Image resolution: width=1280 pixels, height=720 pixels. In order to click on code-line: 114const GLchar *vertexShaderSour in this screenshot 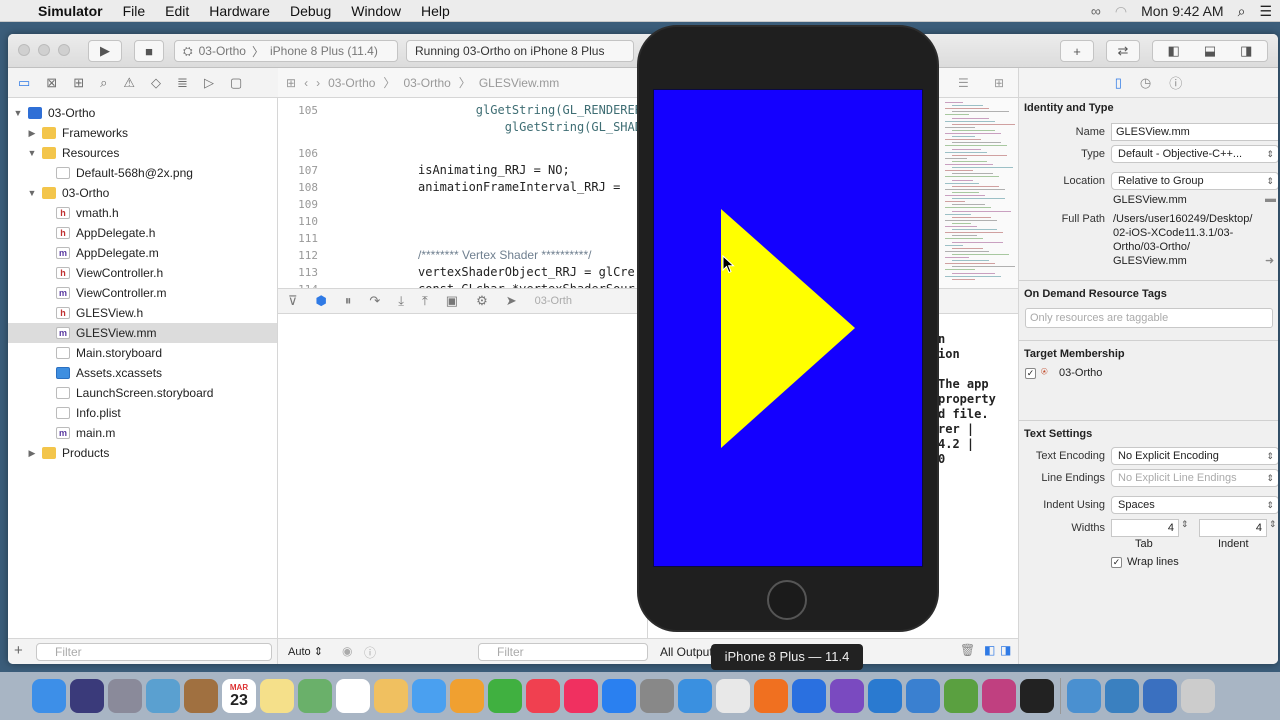, I will do `click(456, 284)`.